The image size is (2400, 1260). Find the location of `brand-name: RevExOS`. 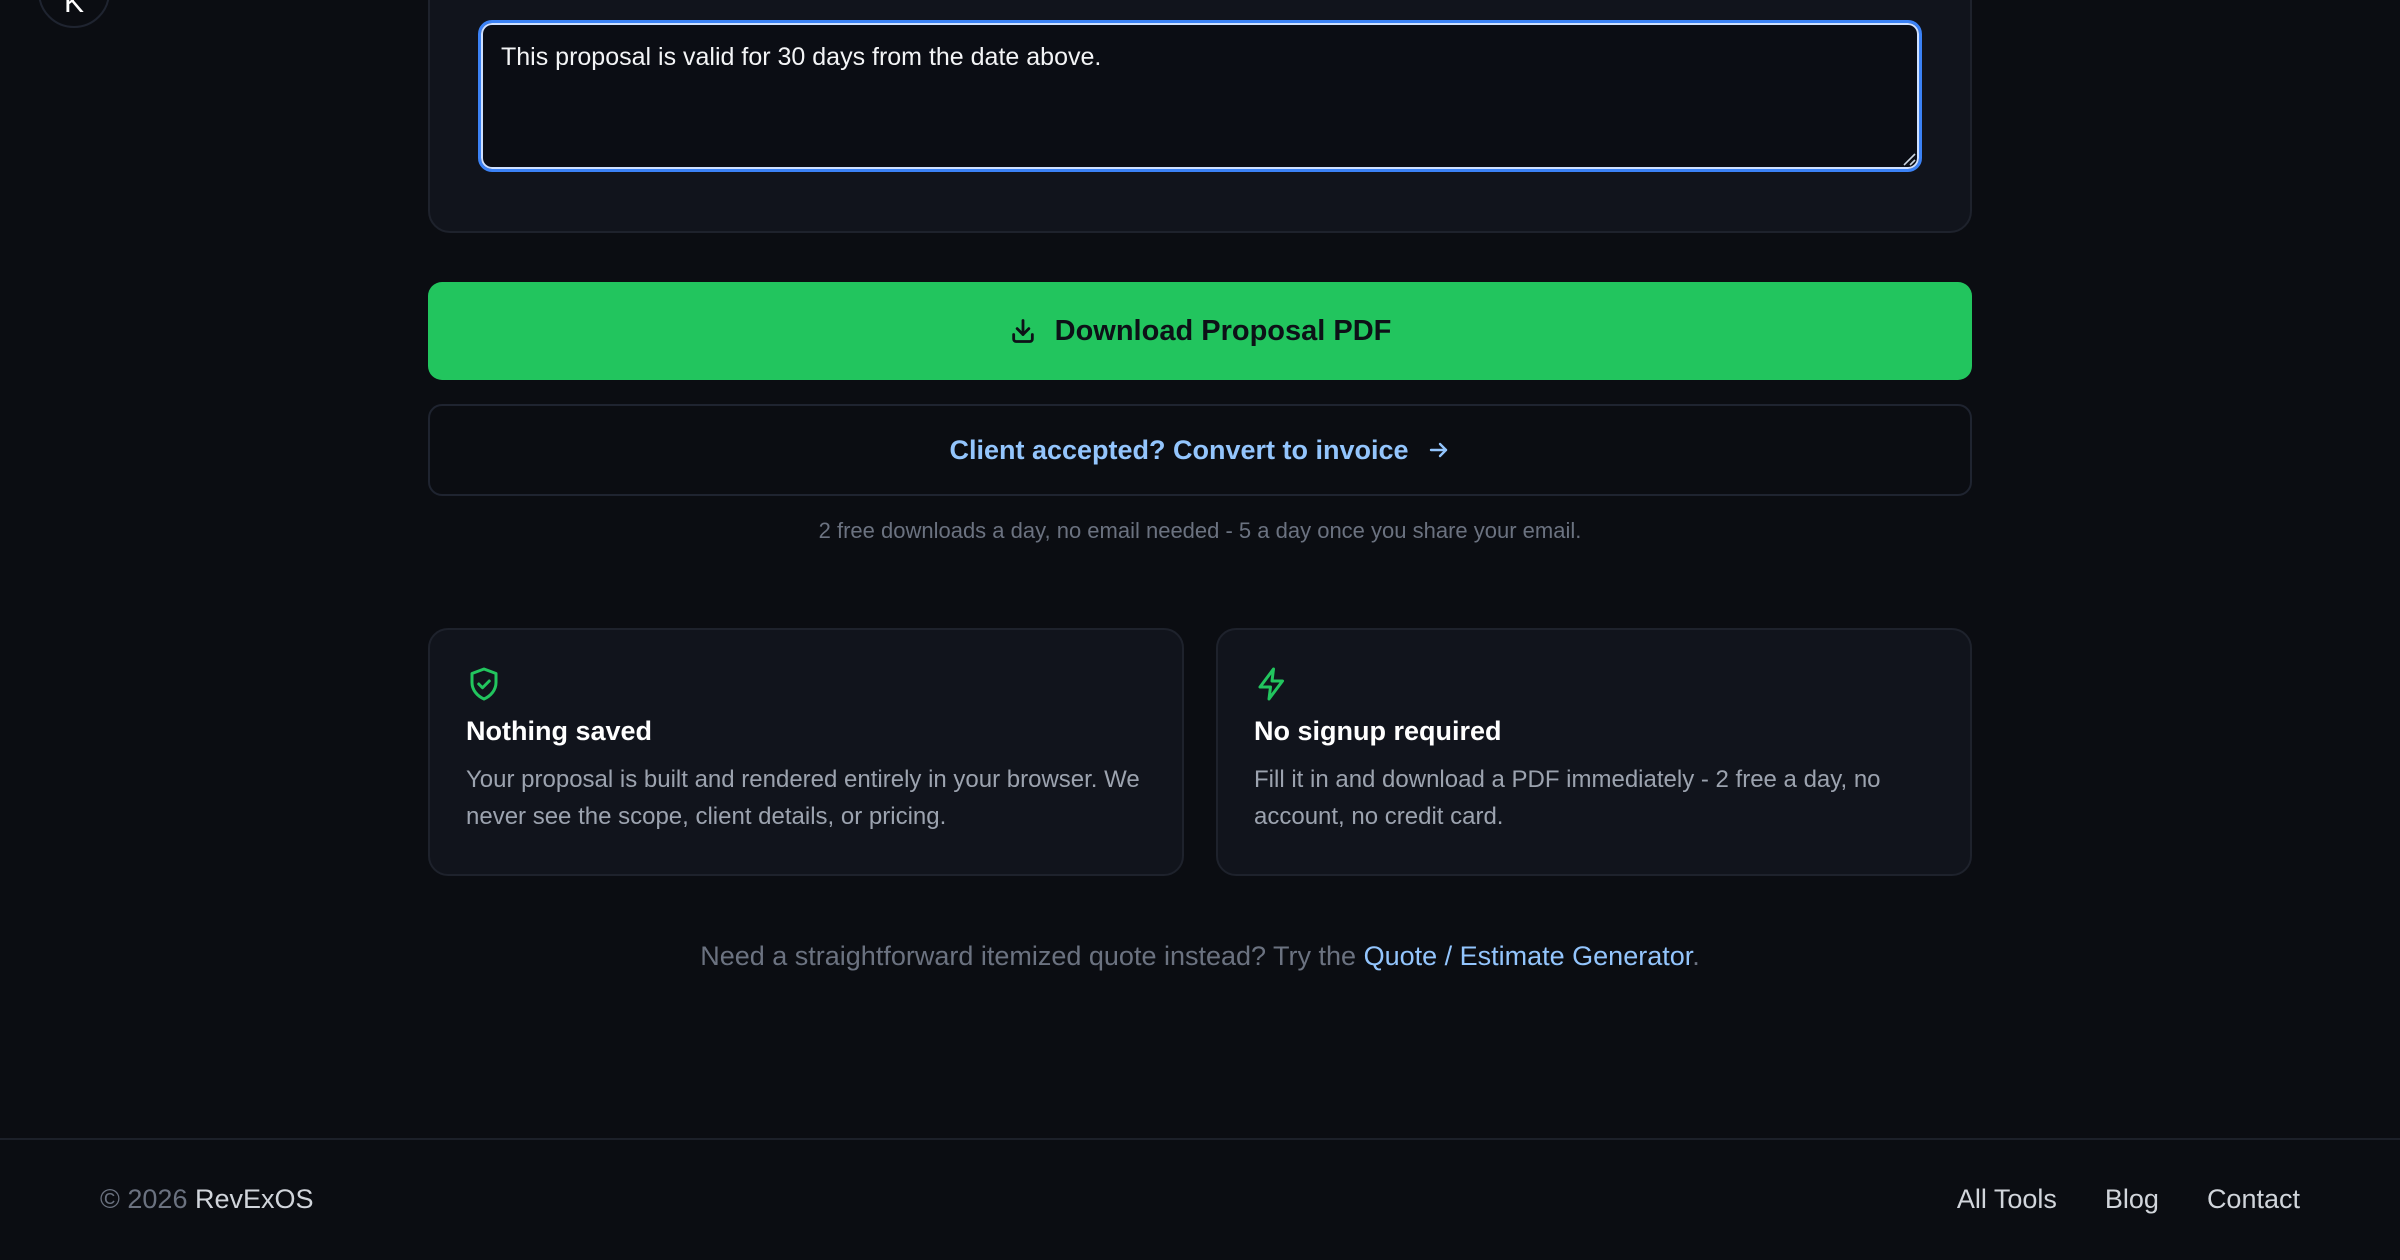

brand-name: RevExOS is located at coordinates (254, 1199).